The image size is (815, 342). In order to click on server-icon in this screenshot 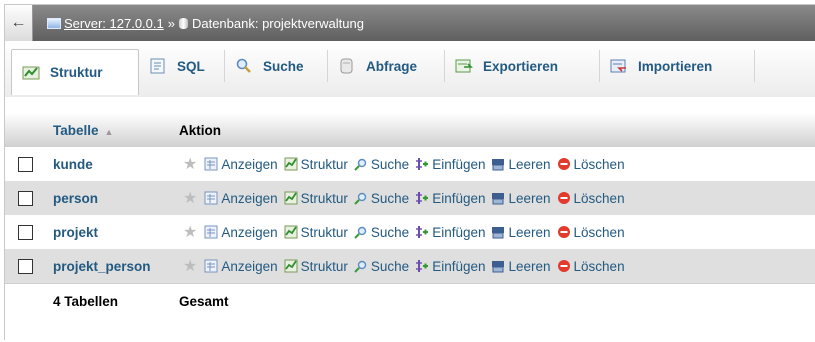, I will do `click(54, 23)`.